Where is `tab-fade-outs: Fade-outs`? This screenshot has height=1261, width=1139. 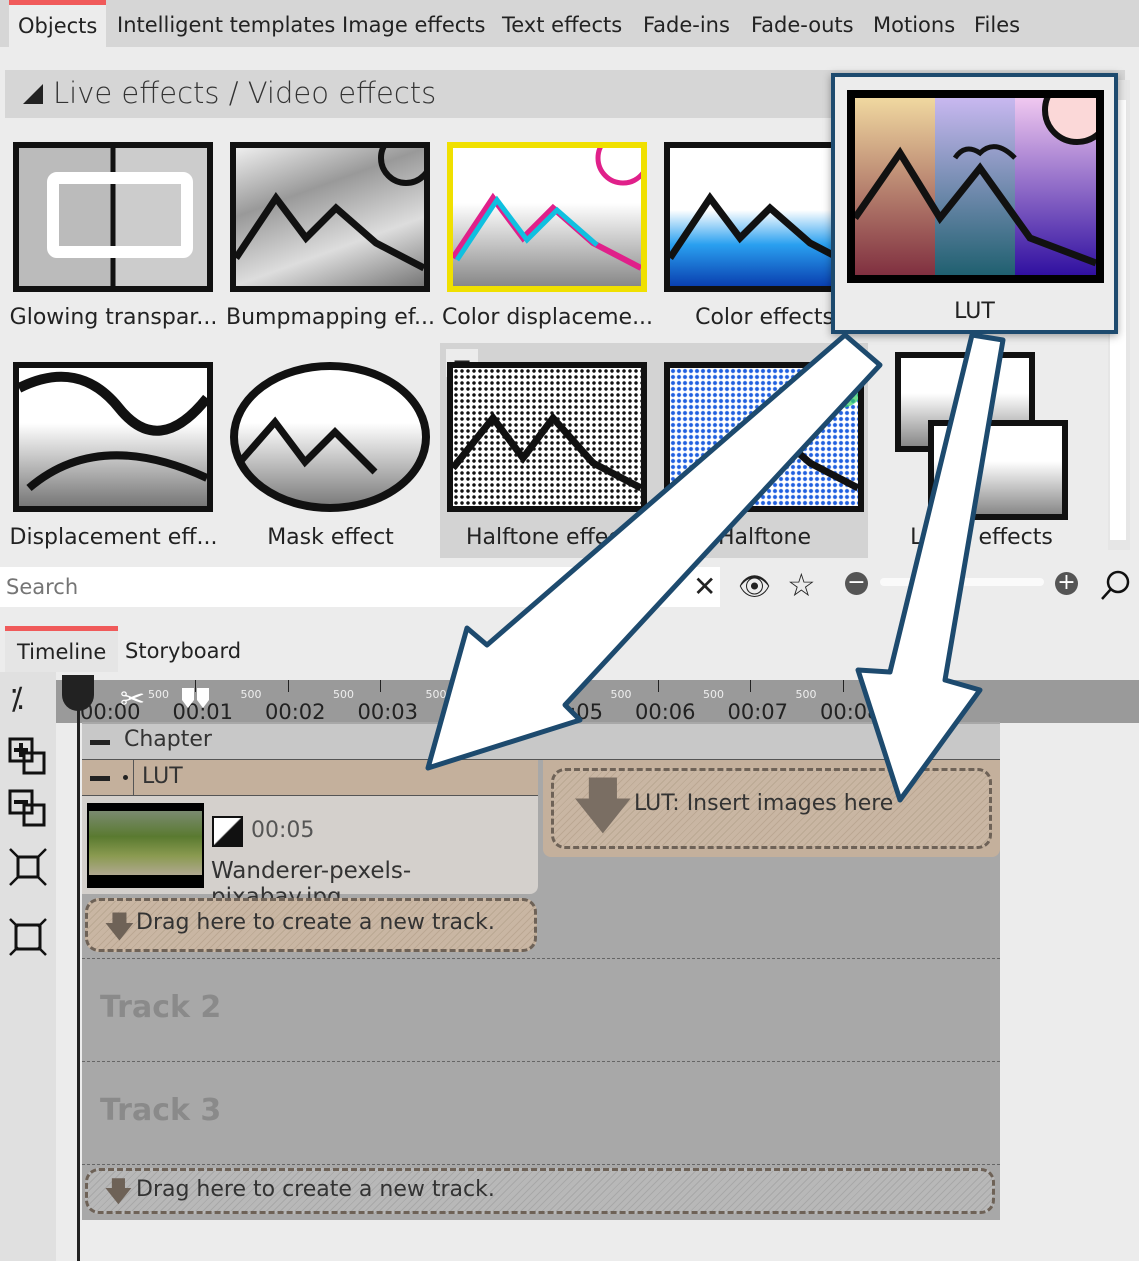 tab-fade-outs: Fade-outs is located at coordinates (802, 23).